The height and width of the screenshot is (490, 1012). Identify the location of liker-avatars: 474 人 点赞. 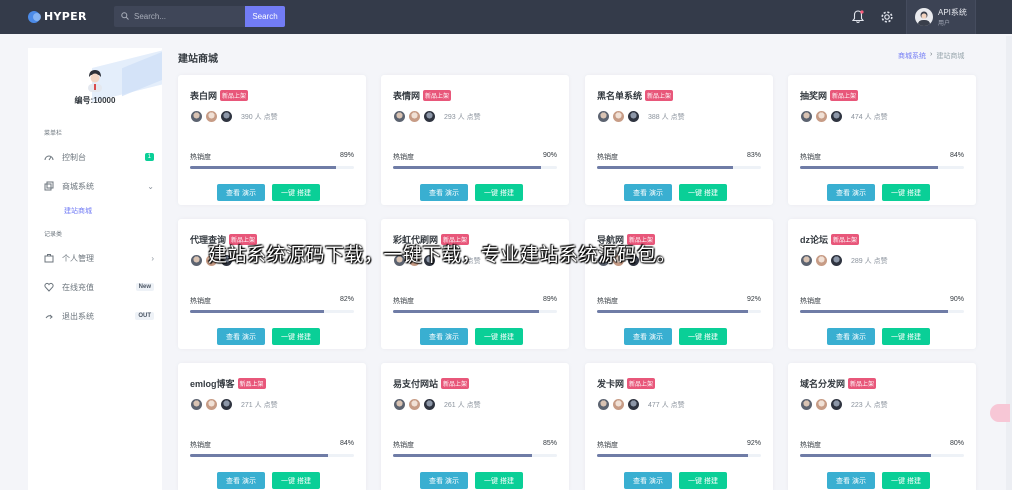
(844, 116).